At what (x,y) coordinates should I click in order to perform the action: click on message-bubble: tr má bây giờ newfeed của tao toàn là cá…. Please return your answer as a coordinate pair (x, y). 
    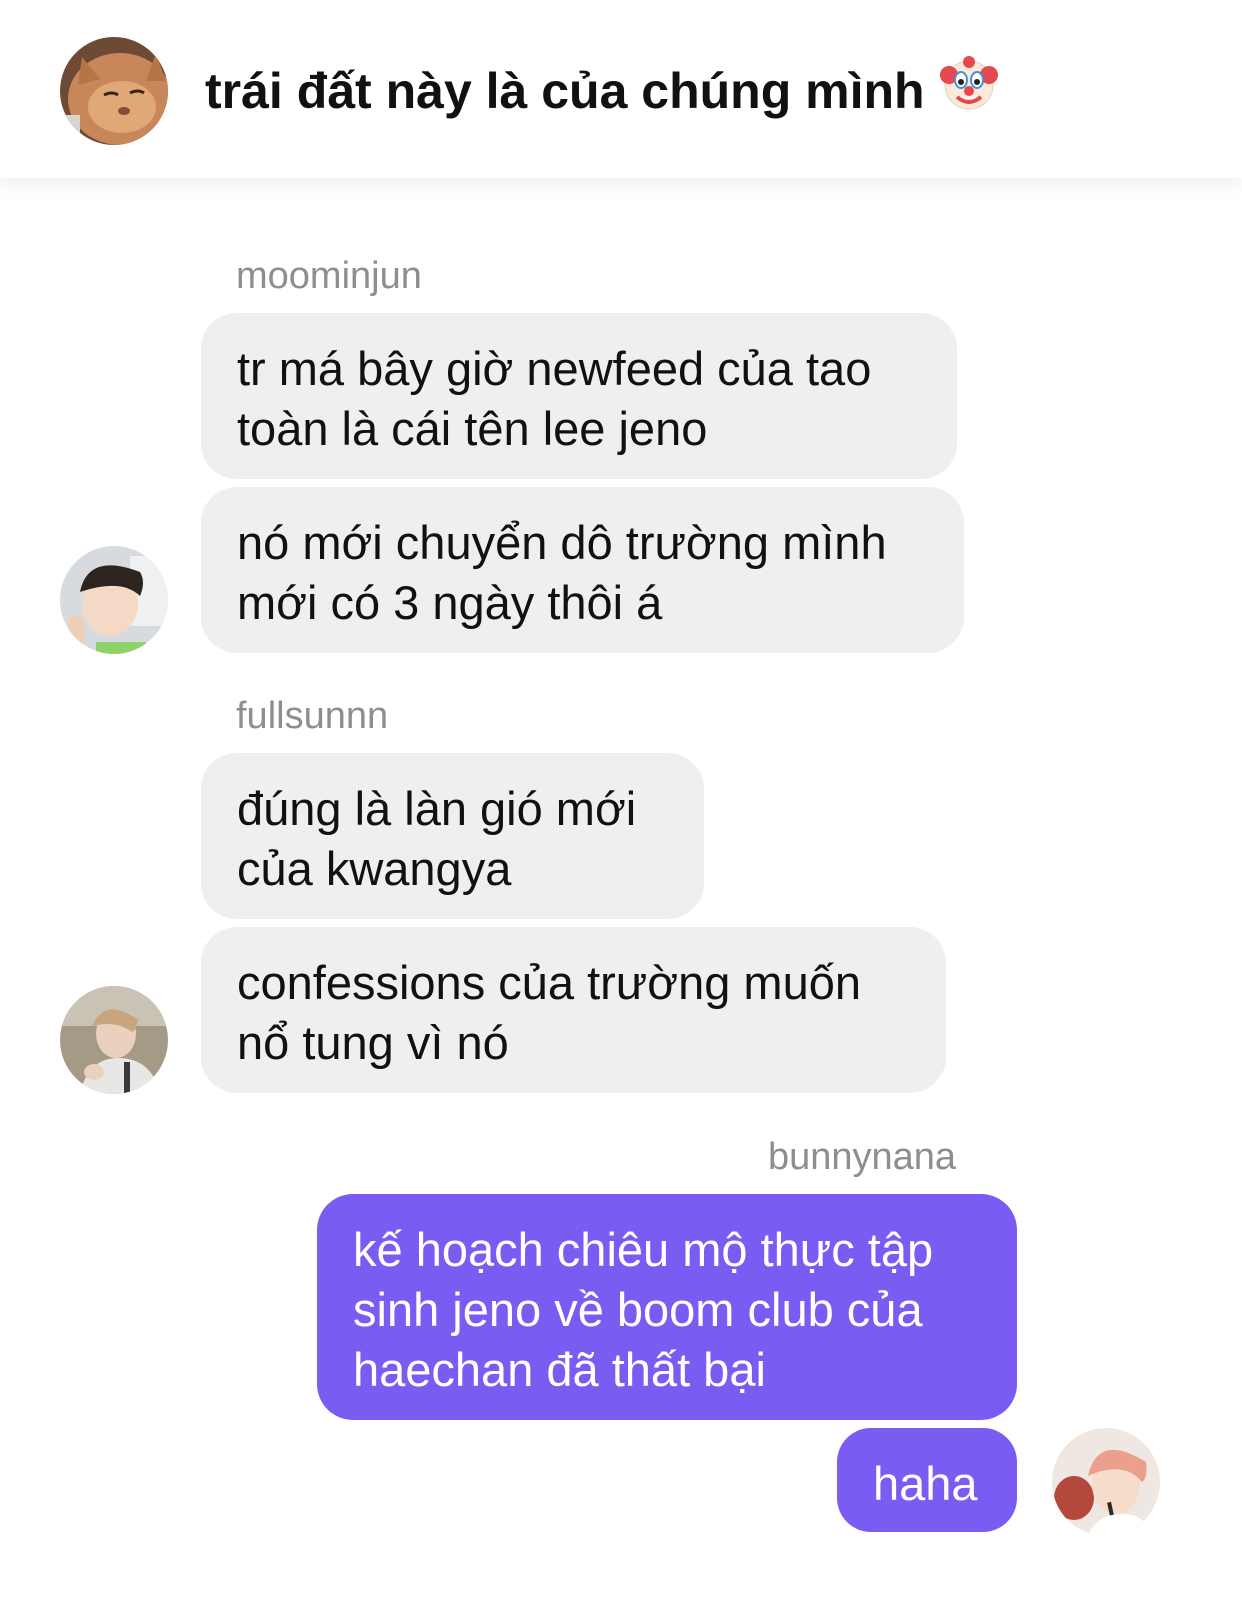
    Looking at the image, I should click on (579, 396).